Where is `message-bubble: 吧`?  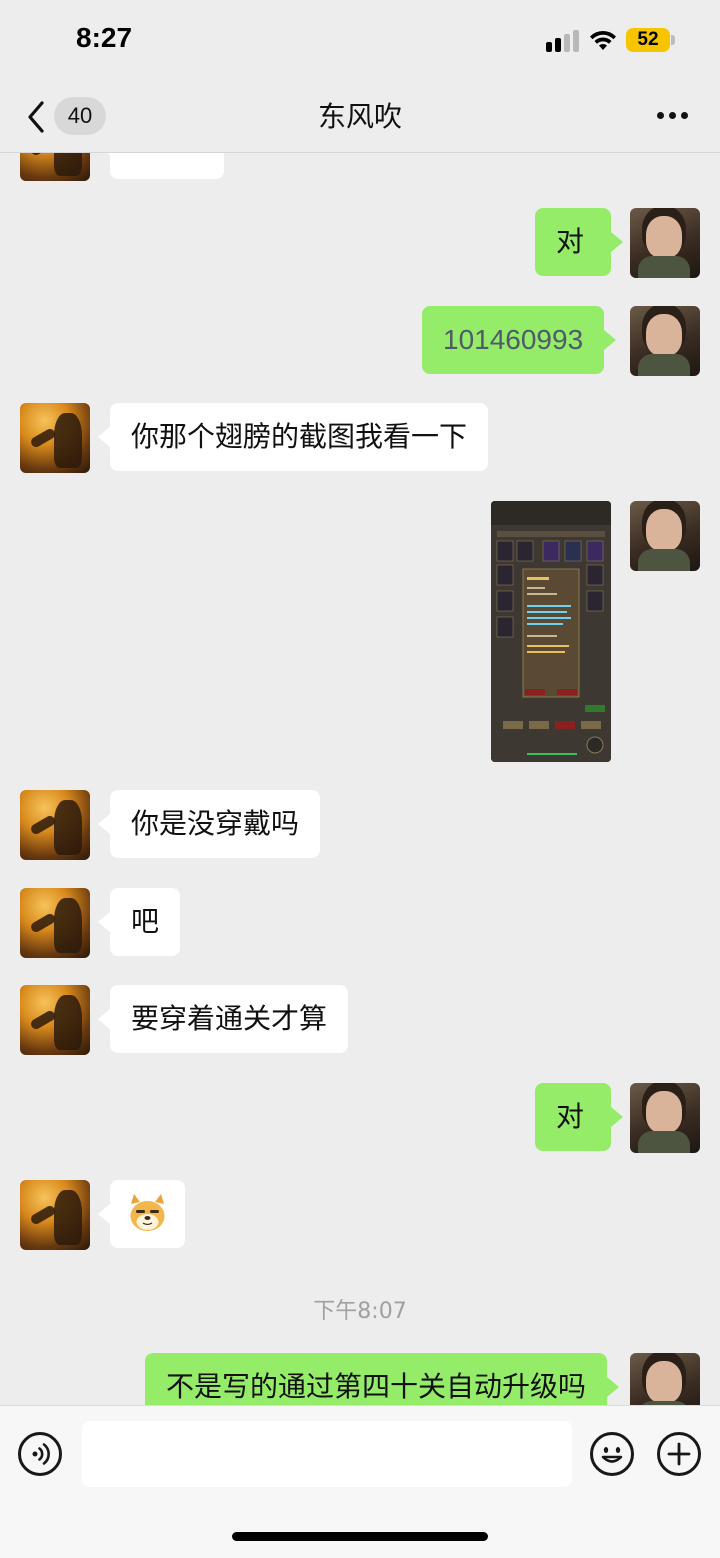 message-bubble: 吧 is located at coordinates (139, 922).